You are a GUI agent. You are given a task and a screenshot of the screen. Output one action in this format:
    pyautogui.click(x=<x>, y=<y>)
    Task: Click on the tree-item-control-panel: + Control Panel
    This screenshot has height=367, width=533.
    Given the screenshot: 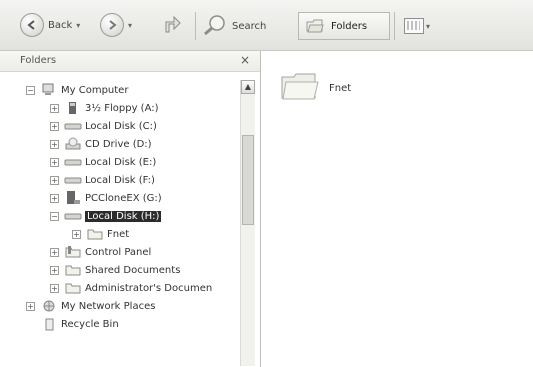 What is the action you would take?
    pyautogui.click(x=100, y=252)
    